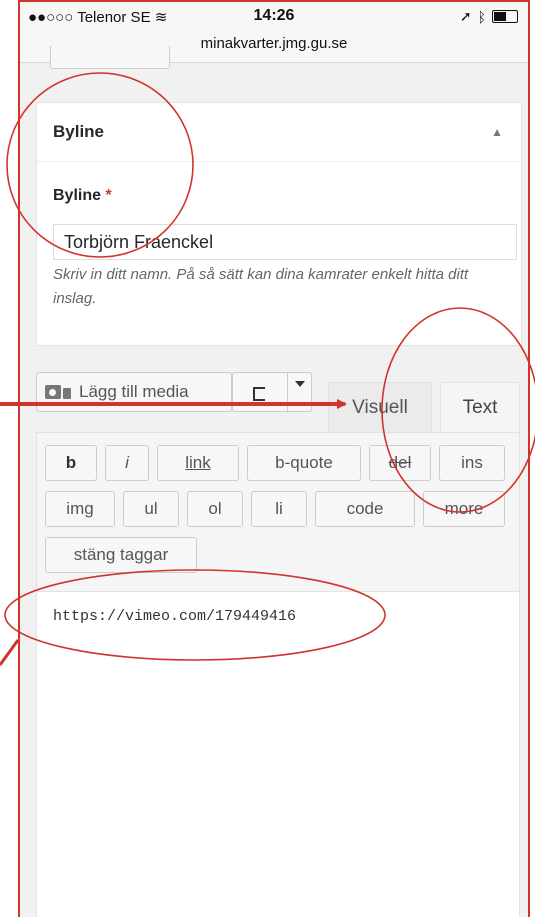 Image resolution: width=535 pixels, height=917 pixels. I want to click on quicktag-del-button: del, so click(400, 463).